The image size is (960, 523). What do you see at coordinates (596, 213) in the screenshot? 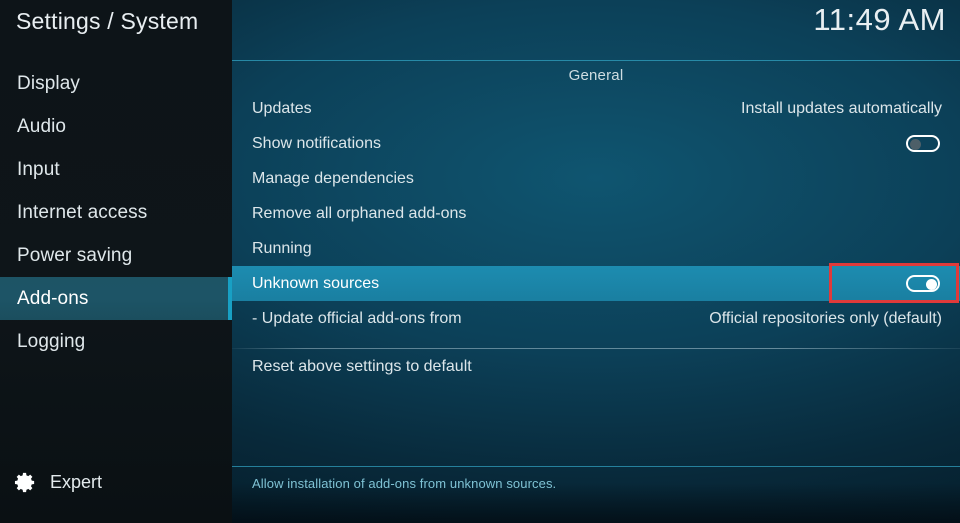
I see `setting-row-remove-orphaned-addons: Remove all orphaned add-ons` at bounding box center [596, 213].